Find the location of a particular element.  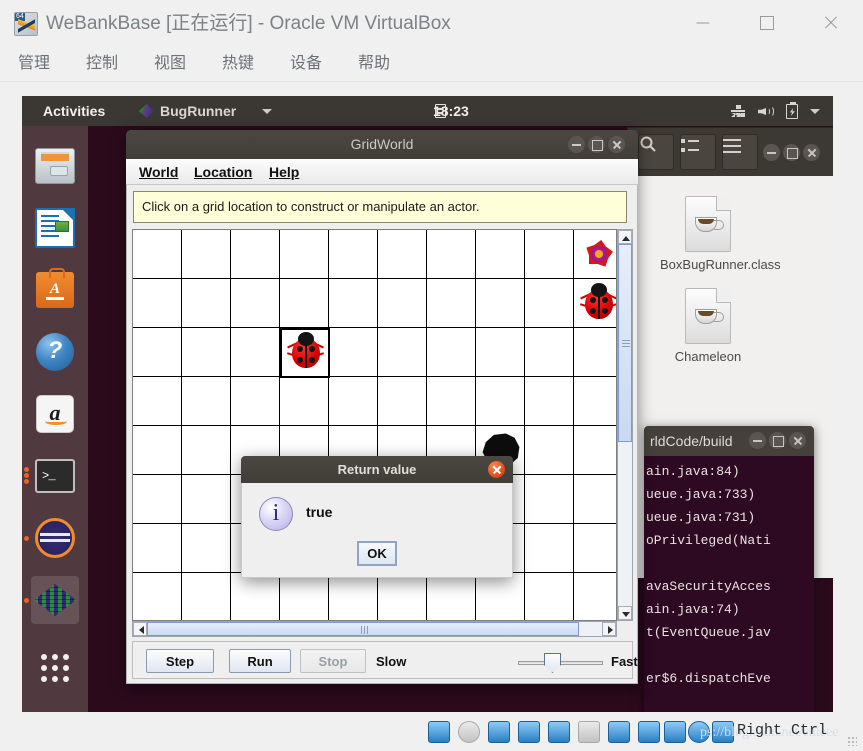

actor-bug-selected is located at coordinates (305, 352).